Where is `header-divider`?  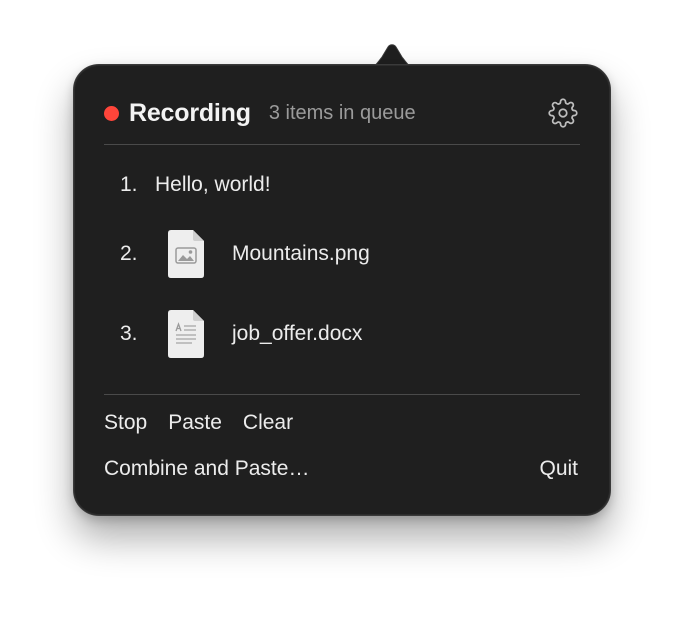
header-divider is located at coordinates (342, 144).